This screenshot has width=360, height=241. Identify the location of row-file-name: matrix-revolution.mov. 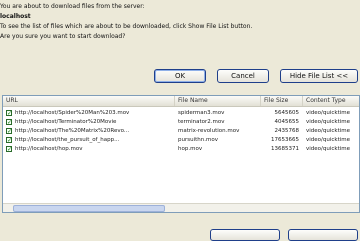
(209, 131).